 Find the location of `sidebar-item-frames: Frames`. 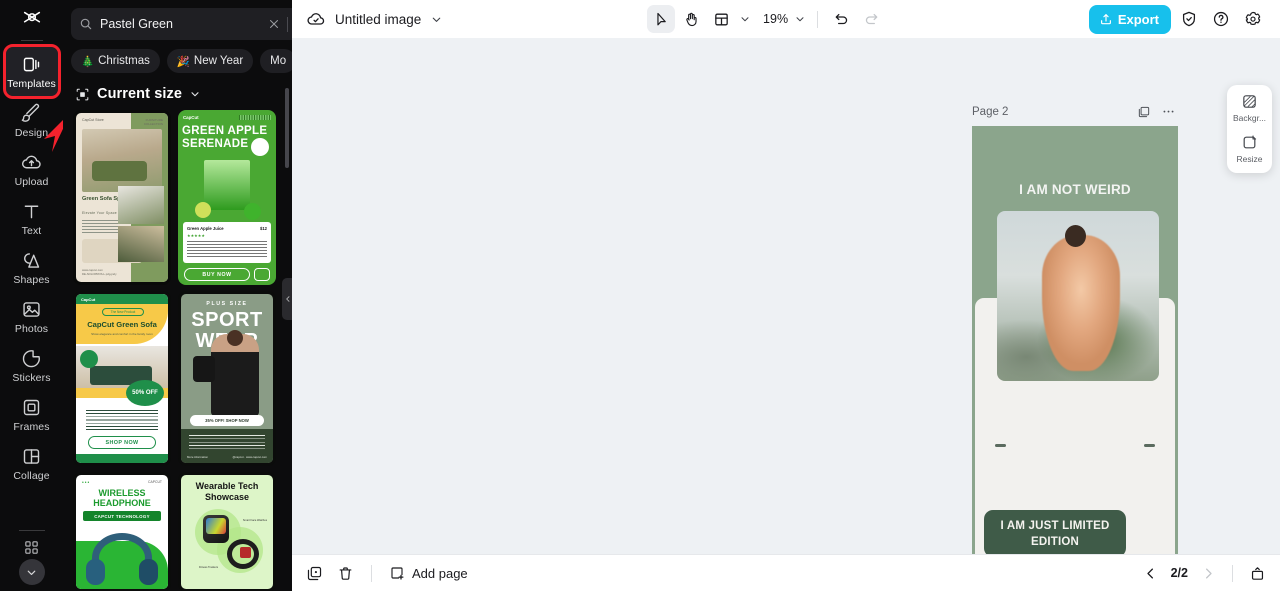

sidebar-item-frames: Frames is located at coordinates (32, 414).